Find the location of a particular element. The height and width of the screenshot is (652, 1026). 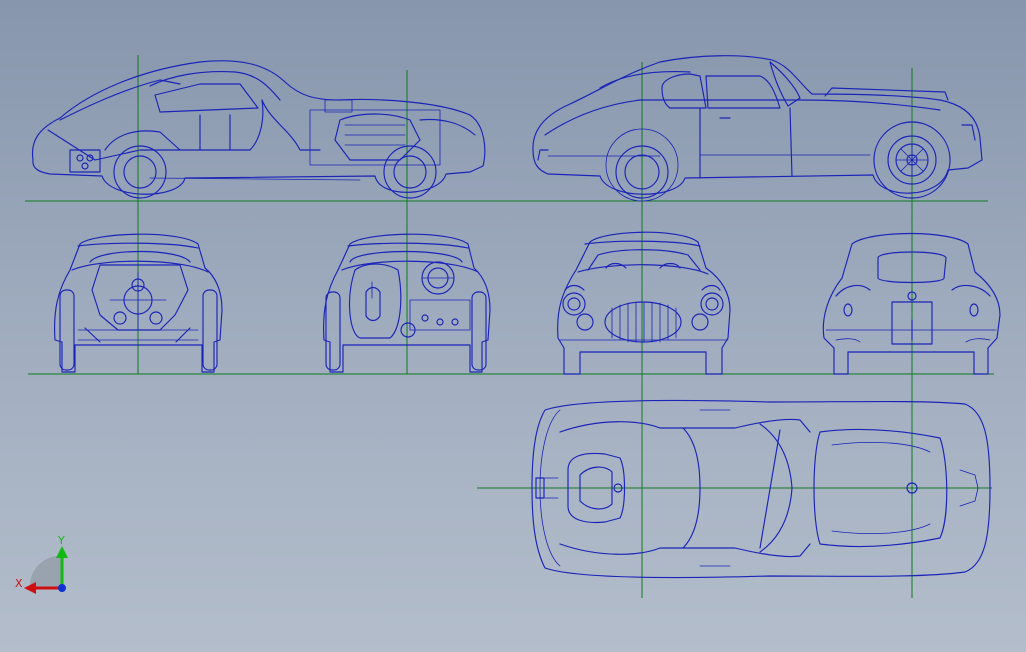

side-exterior-view is located at coordinates (757, 128).